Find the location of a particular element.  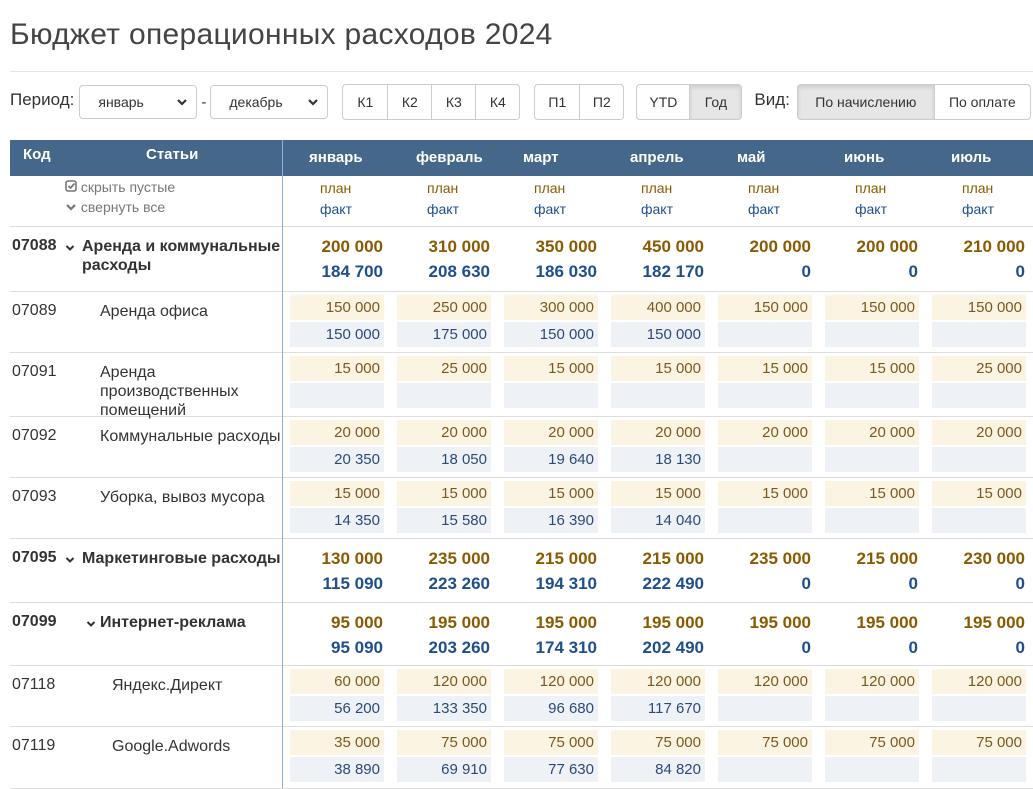

fact-cell: 18 050 is located at coordinates (444, 459).